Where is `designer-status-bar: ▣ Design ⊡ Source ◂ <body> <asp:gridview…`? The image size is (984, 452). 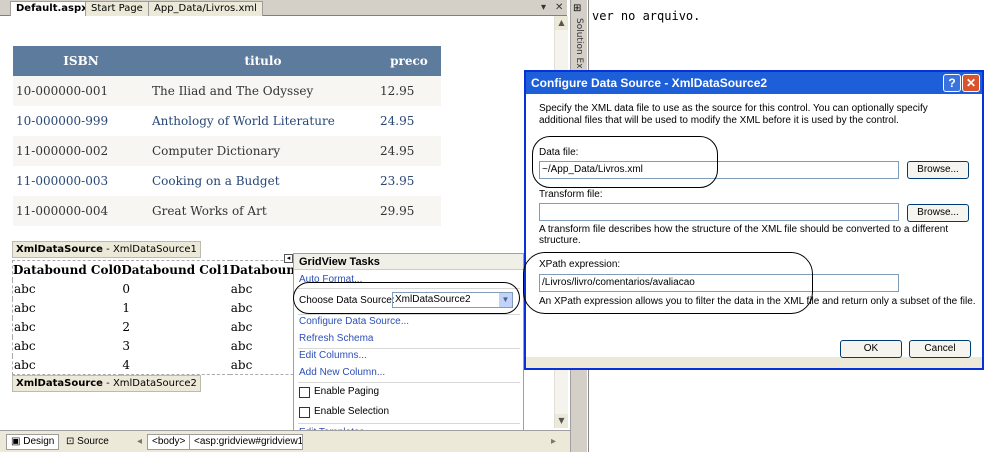
designer-status-bar: ▣ Design ⊡ Source ◂ <body> <asp:gridview… is located at coordinates (285, 441).